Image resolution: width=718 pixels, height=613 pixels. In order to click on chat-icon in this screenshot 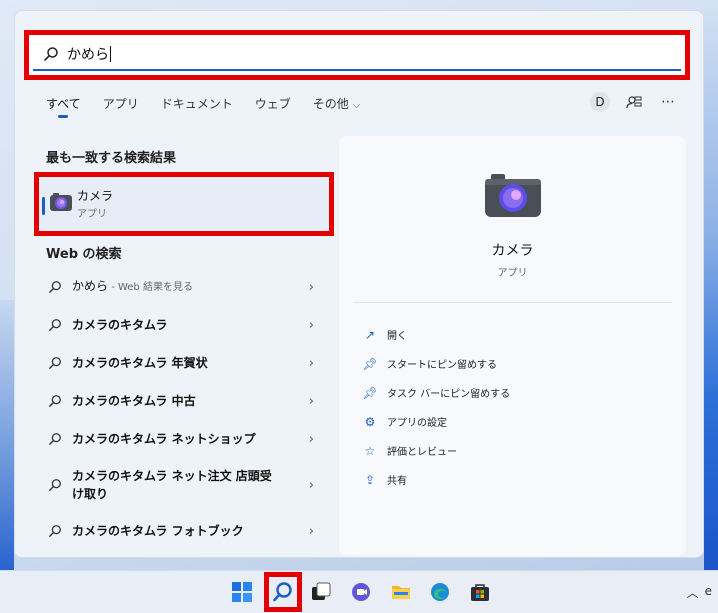, I will do `click(361, 592)`.